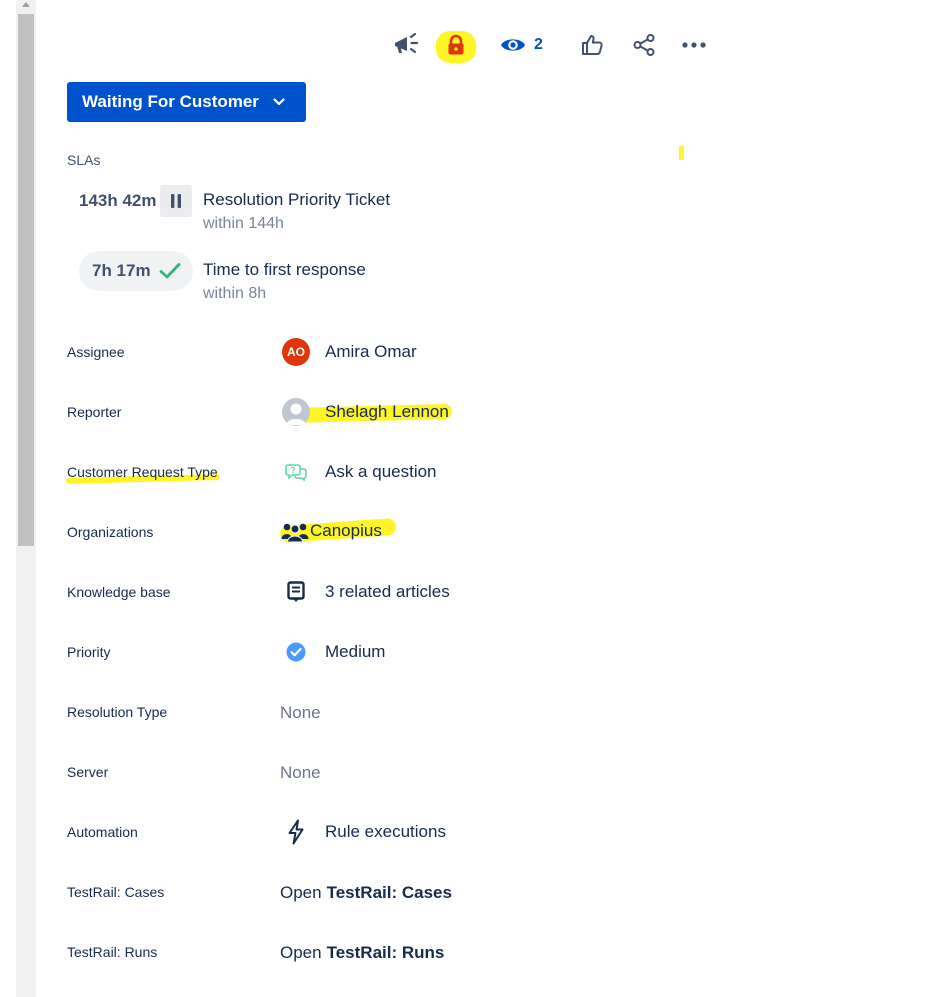 This screenshot has width=932, height=997. Describe the element at coordinates (301, 892) in the screenshot. I see `testrail-cases-prefix: Open` at that location.